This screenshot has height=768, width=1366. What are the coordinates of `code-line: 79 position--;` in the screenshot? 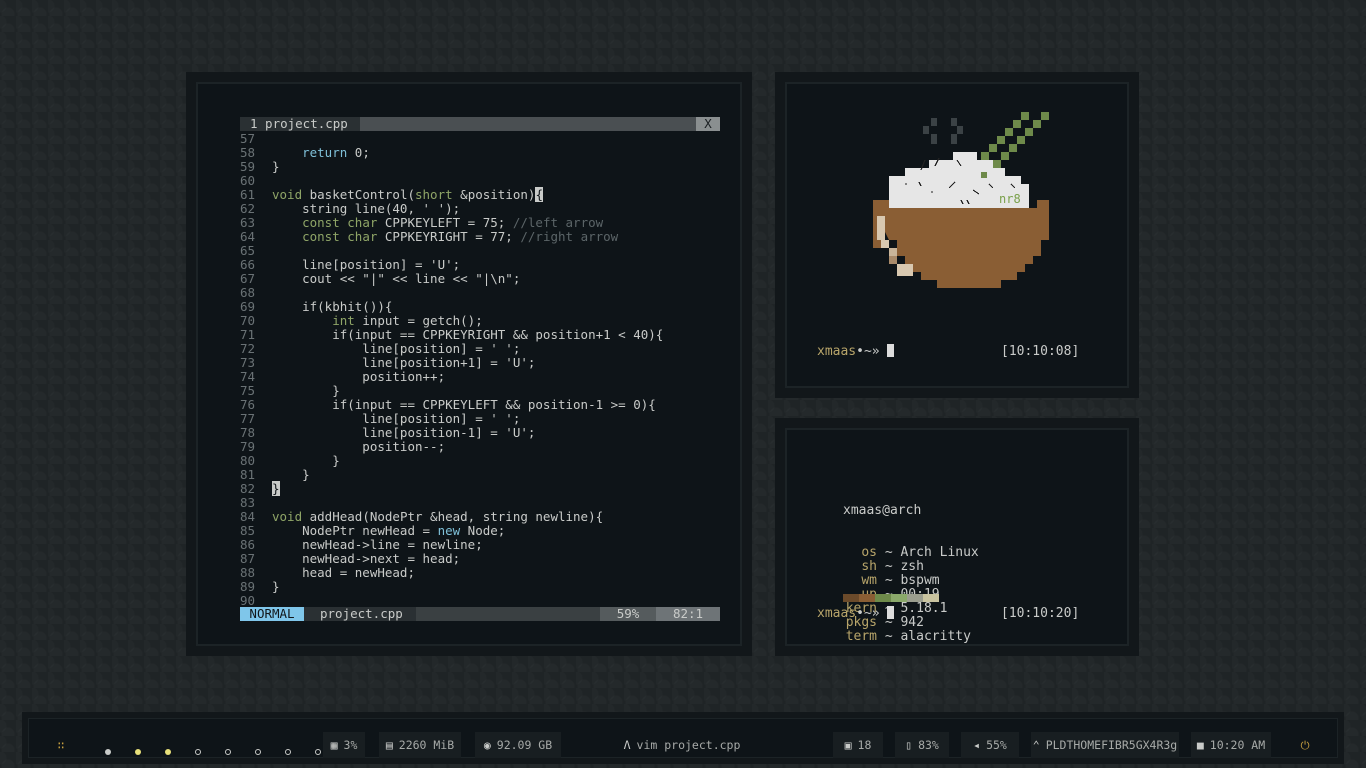 It's located at (451, 447).